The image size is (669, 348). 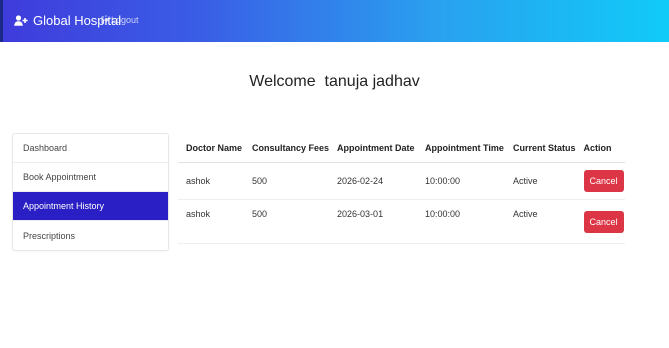 What do you see at coordinates (49, 235) in the screenshot?
I see `sidebar-item-label: Prescriptions` at bounding box center [49, 235].